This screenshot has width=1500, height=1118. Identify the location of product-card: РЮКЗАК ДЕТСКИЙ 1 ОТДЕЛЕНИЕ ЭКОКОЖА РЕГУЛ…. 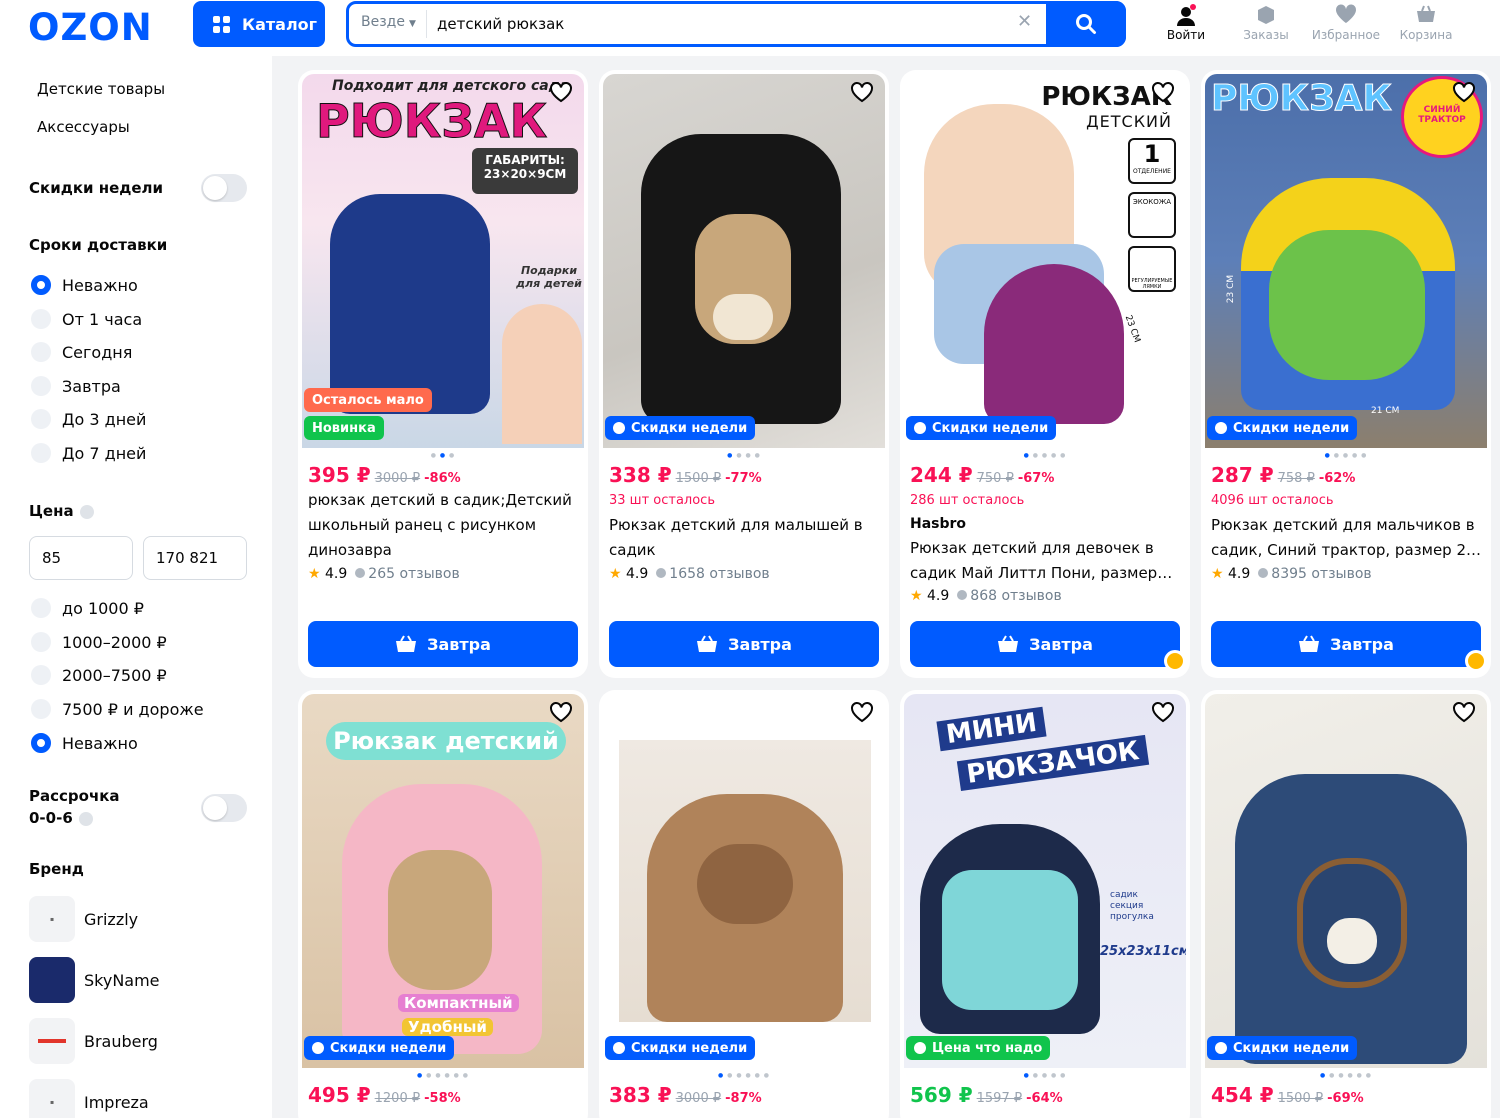
(1045, 374).